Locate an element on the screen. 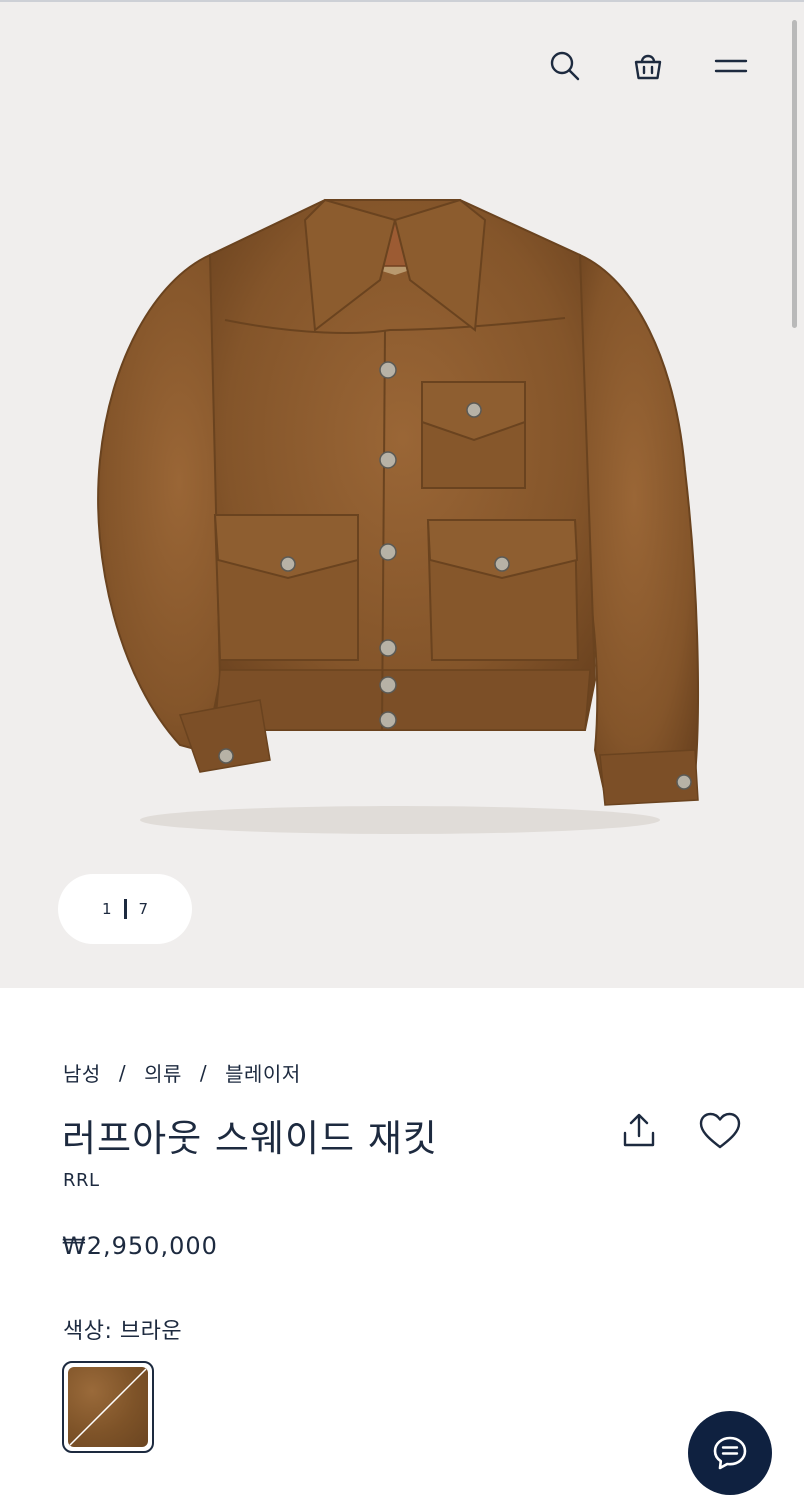  breadcrumb-item-men: 남성 is located at coordinates (82, 1072).